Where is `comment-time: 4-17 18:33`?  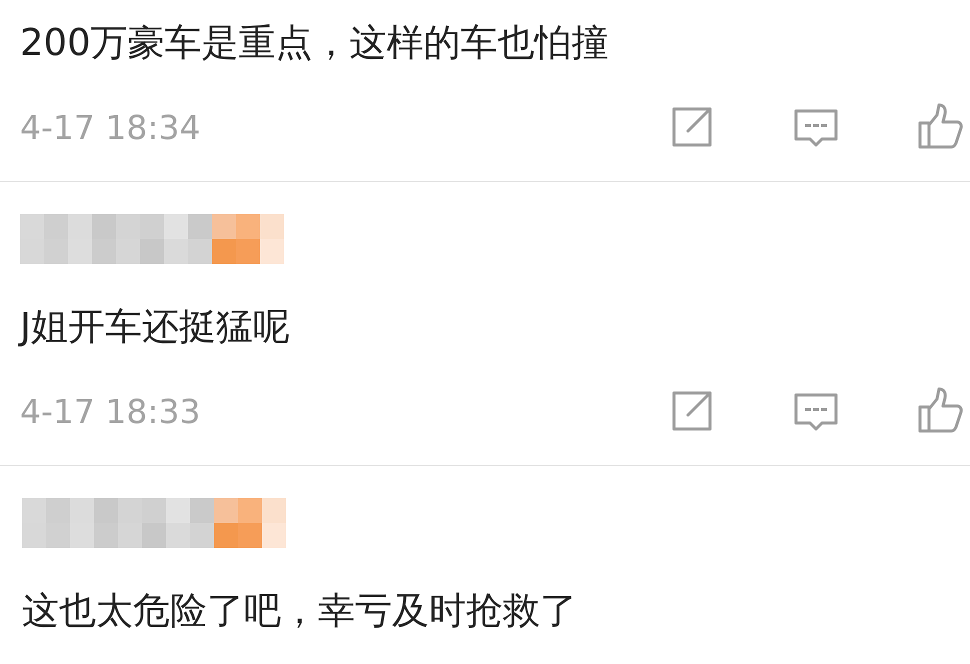 comment-time: 4-17 18:33 is located at coordinates (111, 411).